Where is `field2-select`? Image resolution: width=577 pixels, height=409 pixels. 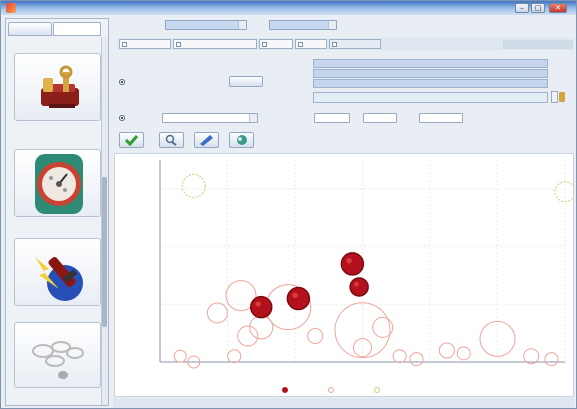
field2-select is located at coordinates (303, 25).